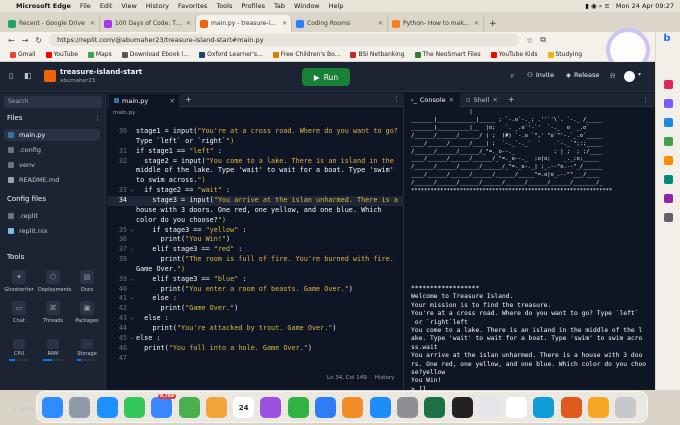 This screenshot has width=680, height=425. What do you see at coordinates (52, 135) in the screenshot?
I see `file-item-main-py: main.py` at bounding box center [52, 135].